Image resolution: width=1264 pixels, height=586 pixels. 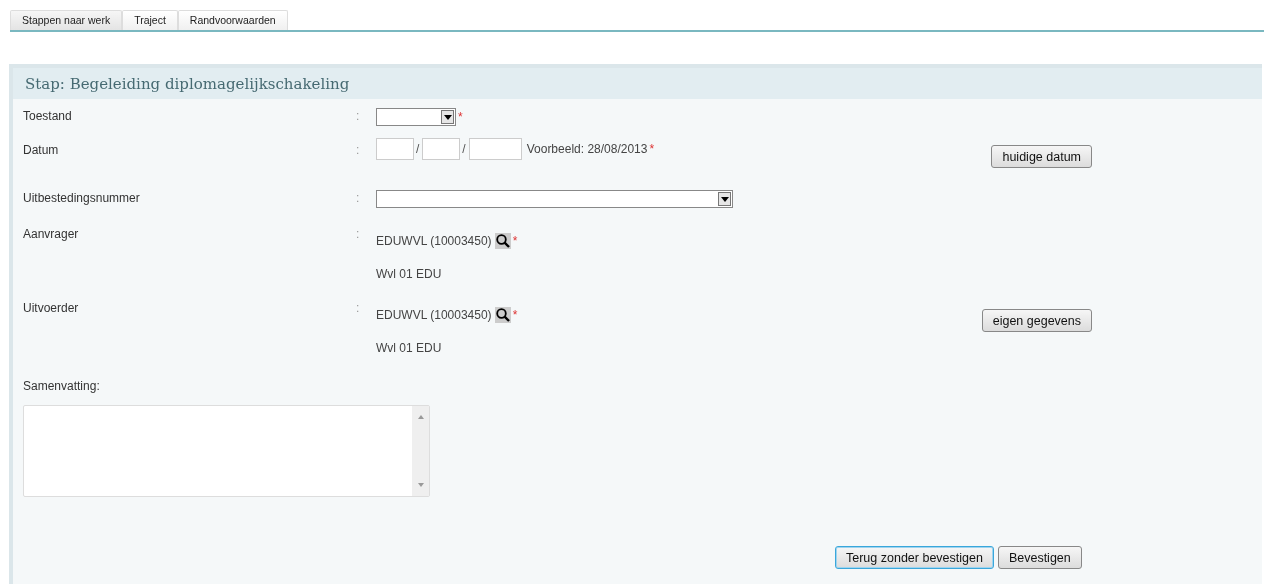 I want to click on year-field, so click(x=495, y=149).